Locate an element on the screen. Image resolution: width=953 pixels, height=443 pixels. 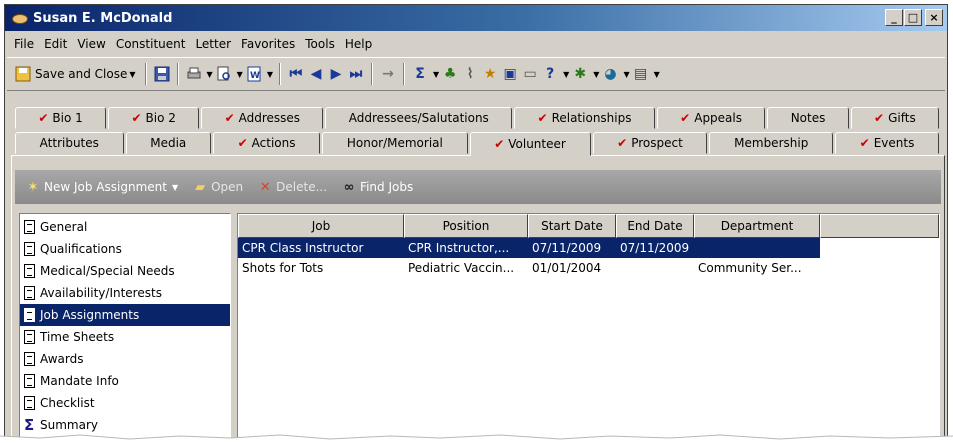
tab-honor-memorial: Honor/Memorial is located at coordinates (395, 143).